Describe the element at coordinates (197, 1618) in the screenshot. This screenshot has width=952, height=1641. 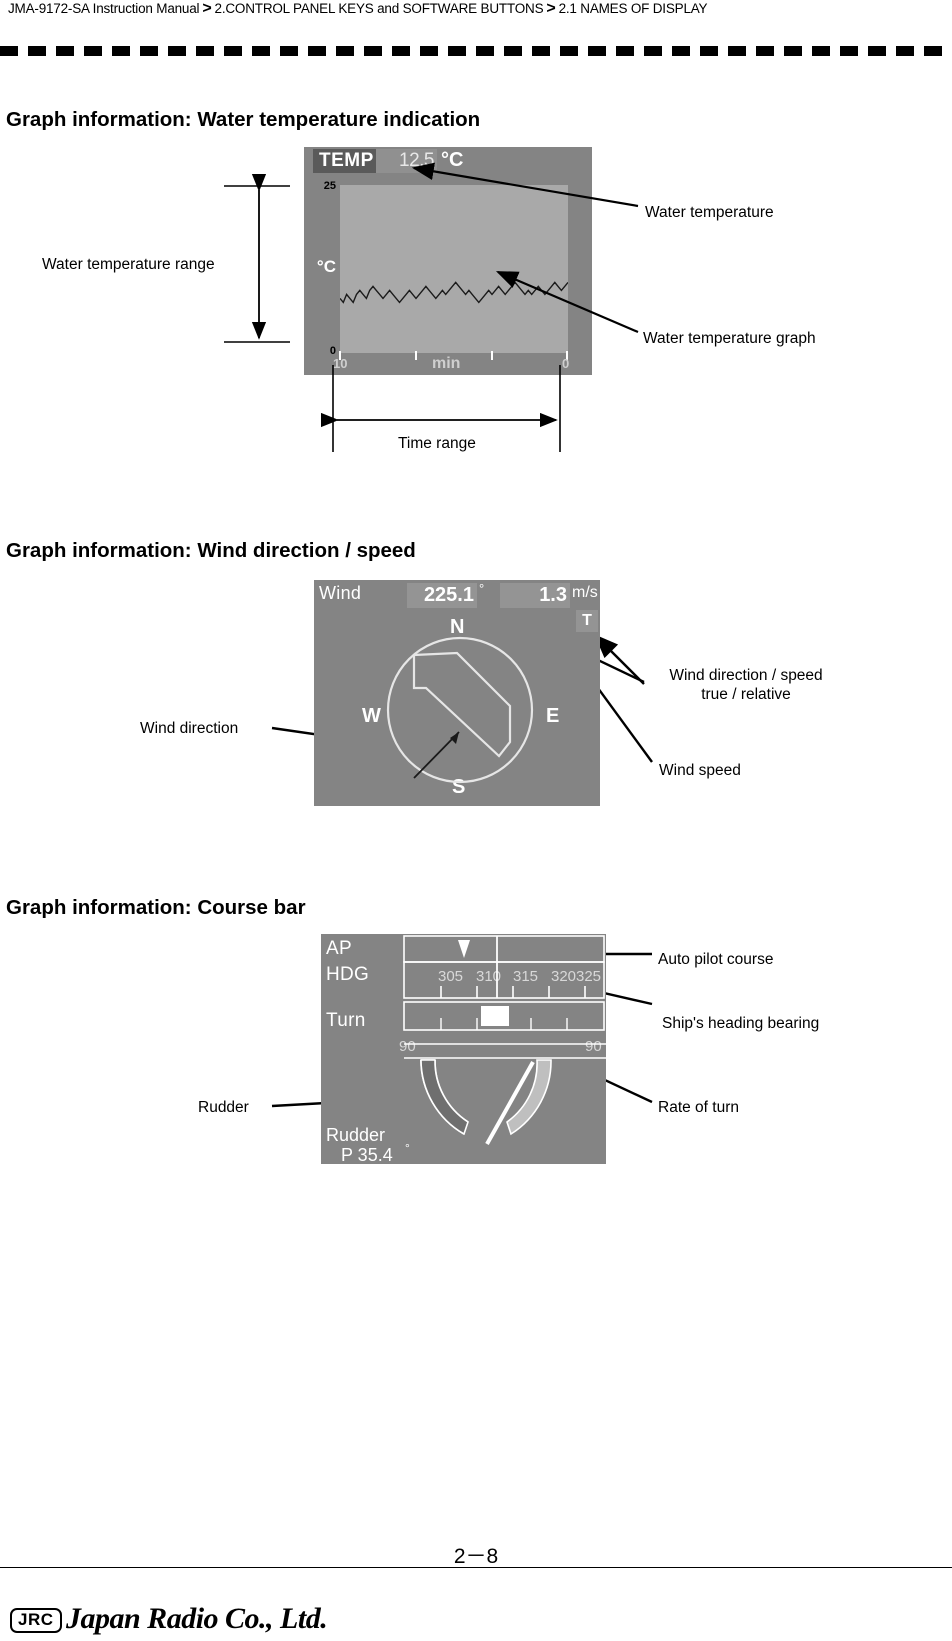
I see `jrc-company-name: Japan Radio Co., Ltd.` at that location.